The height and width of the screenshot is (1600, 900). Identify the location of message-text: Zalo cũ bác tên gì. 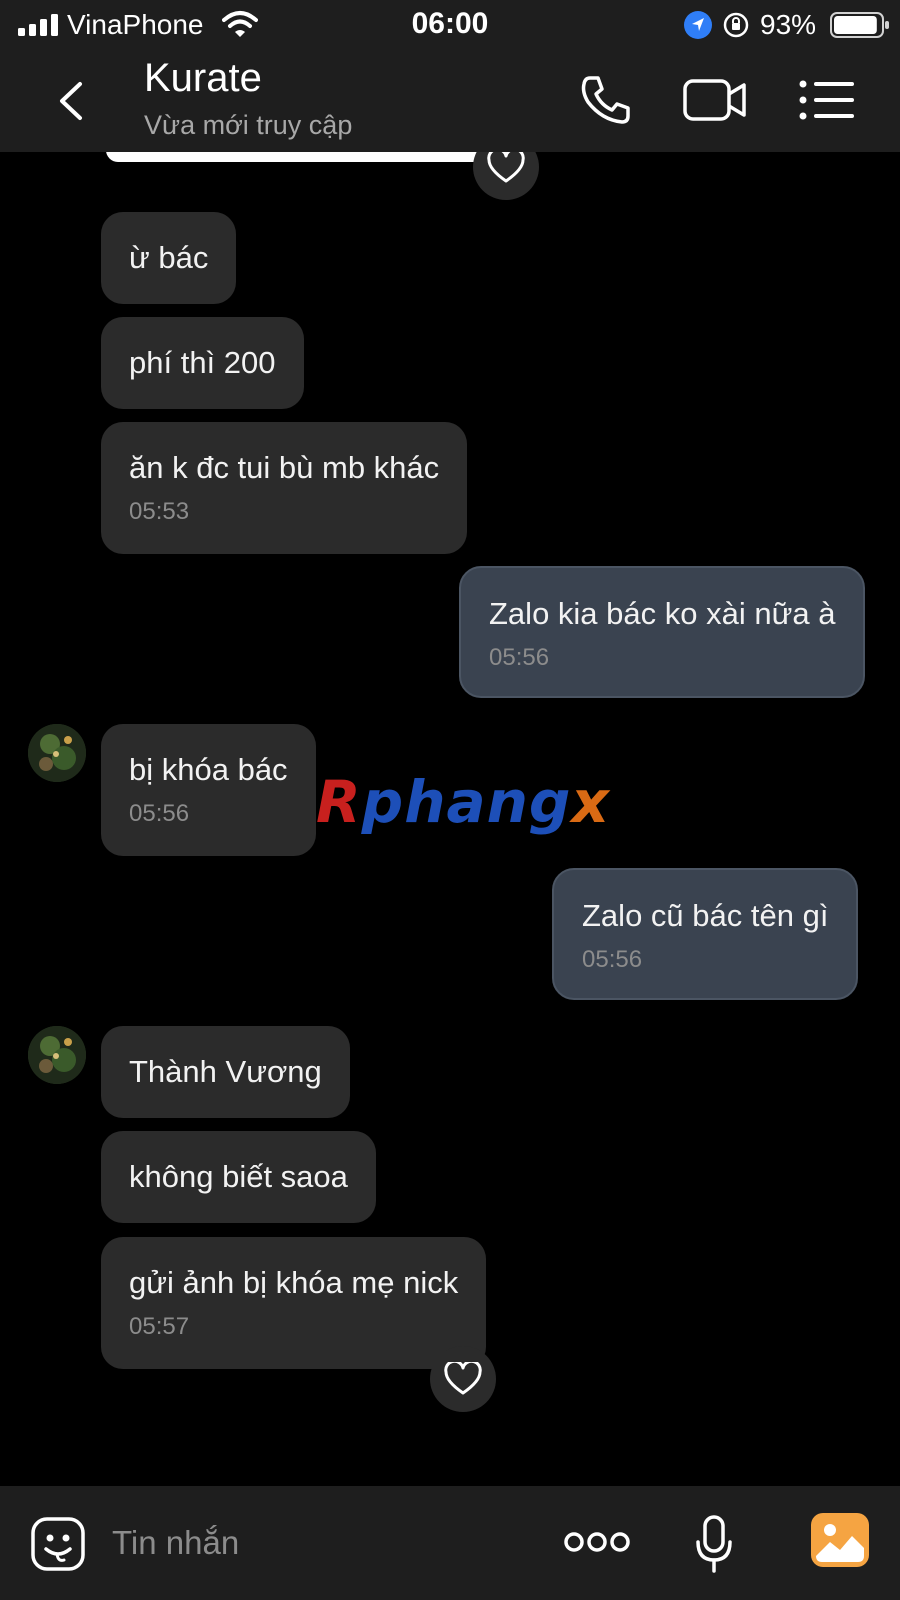
(705, 915).